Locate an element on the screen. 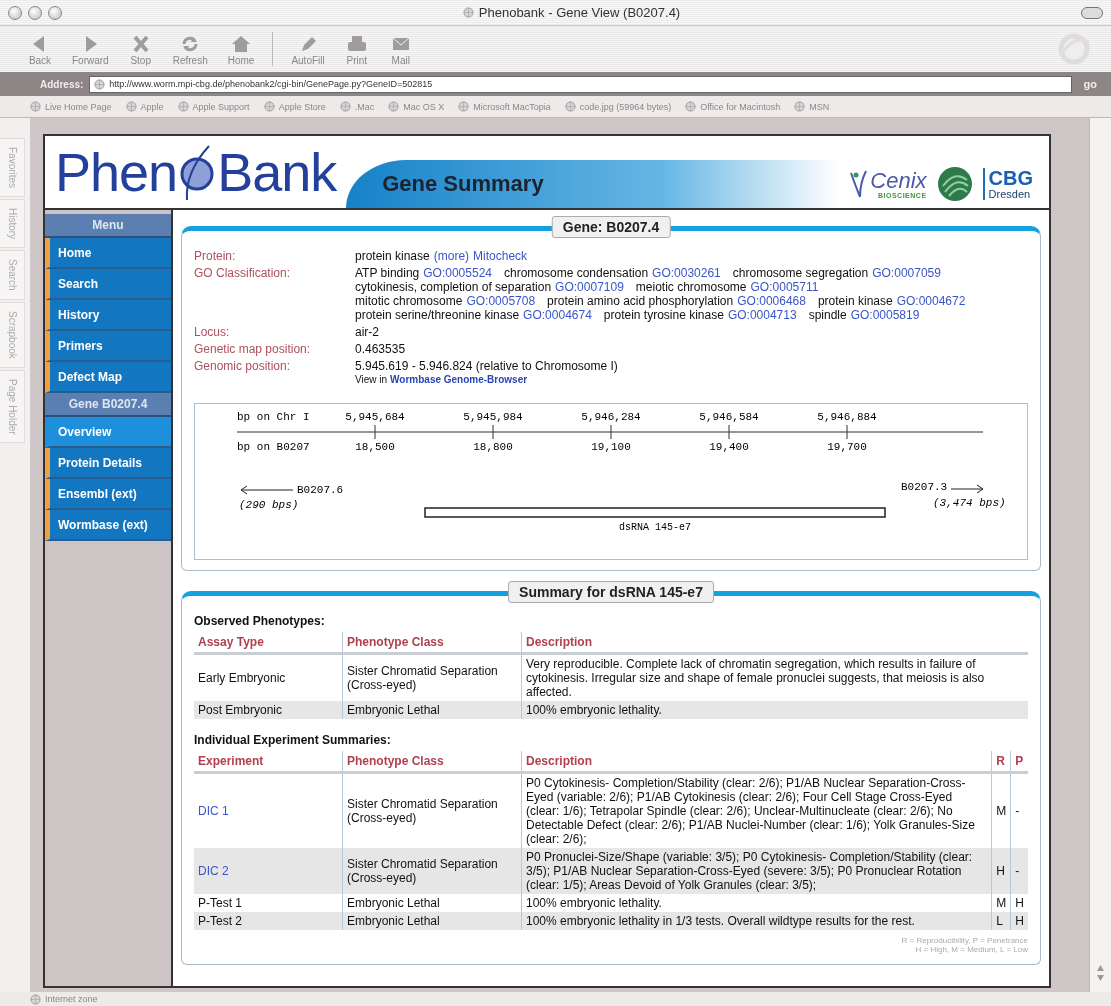  window-title: Phenobank - Gene View (B0207.4) is located at coordinates (579, 12).